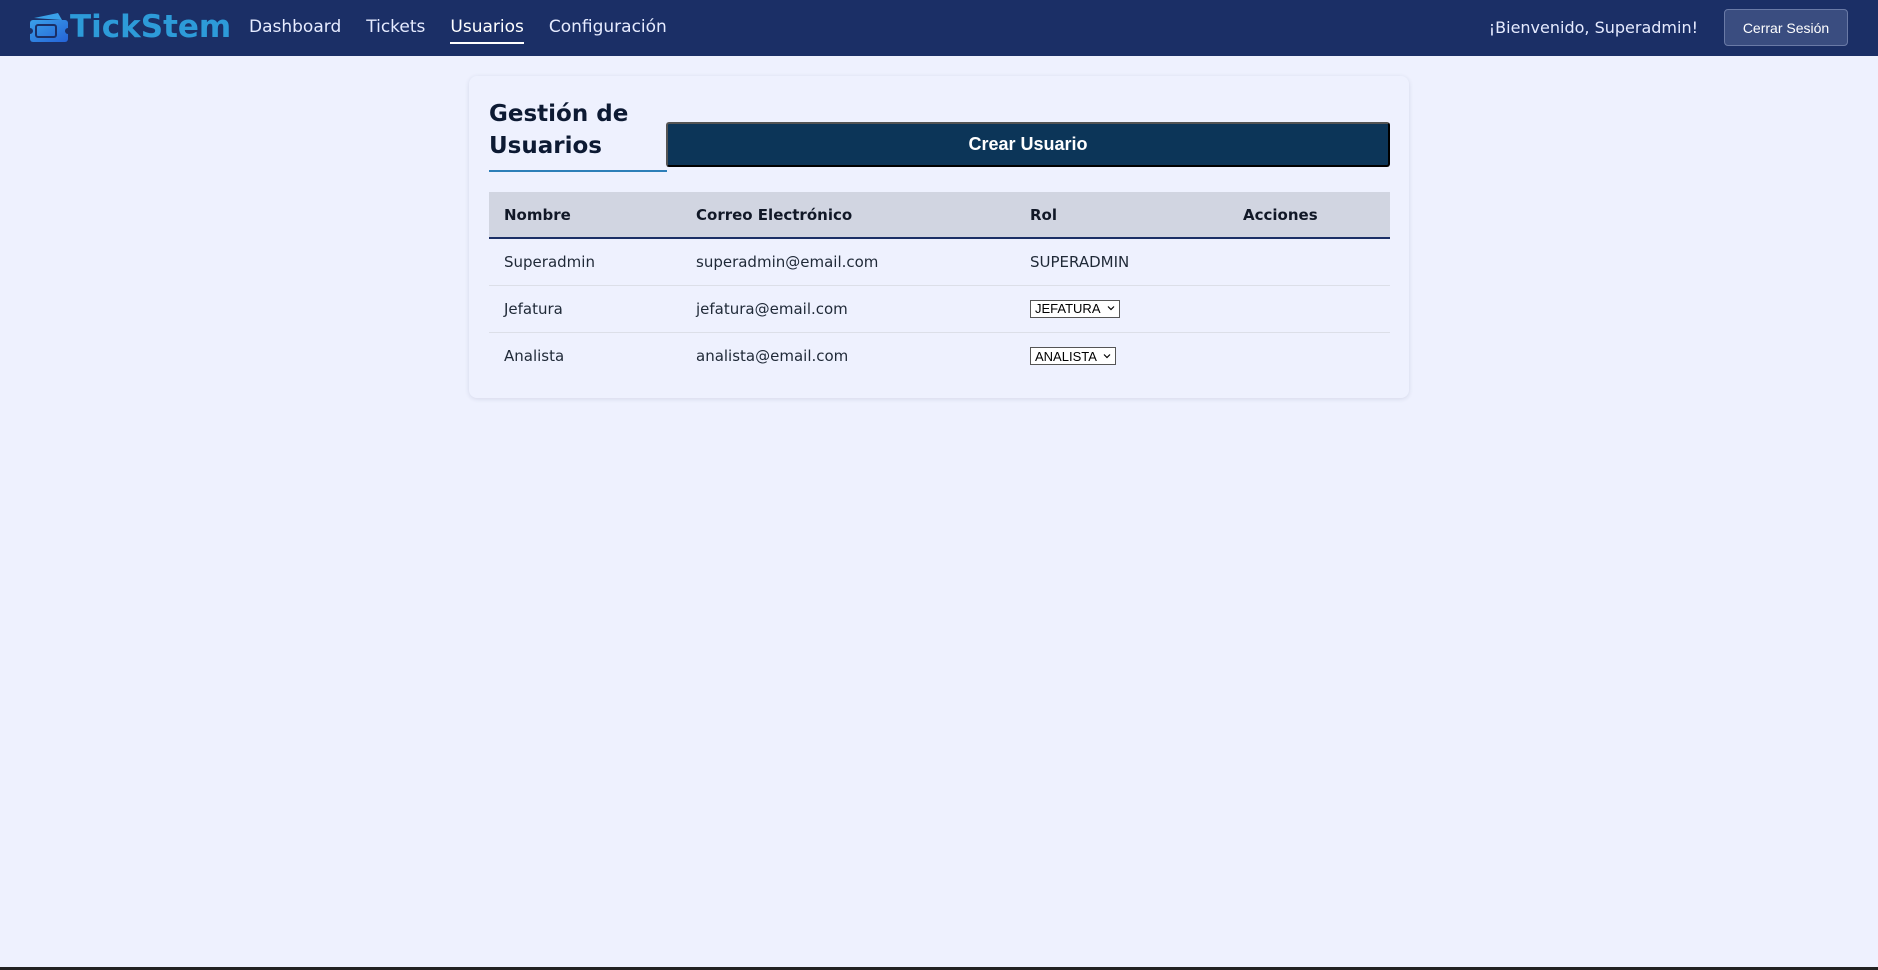 Image resolution: width=1878 pixels, height=970 pixels. What do you see at coordinates (578, 135) in the screenshot?
I see `page-title: Gestión de Usuarios` at bounding box center [578, 135].